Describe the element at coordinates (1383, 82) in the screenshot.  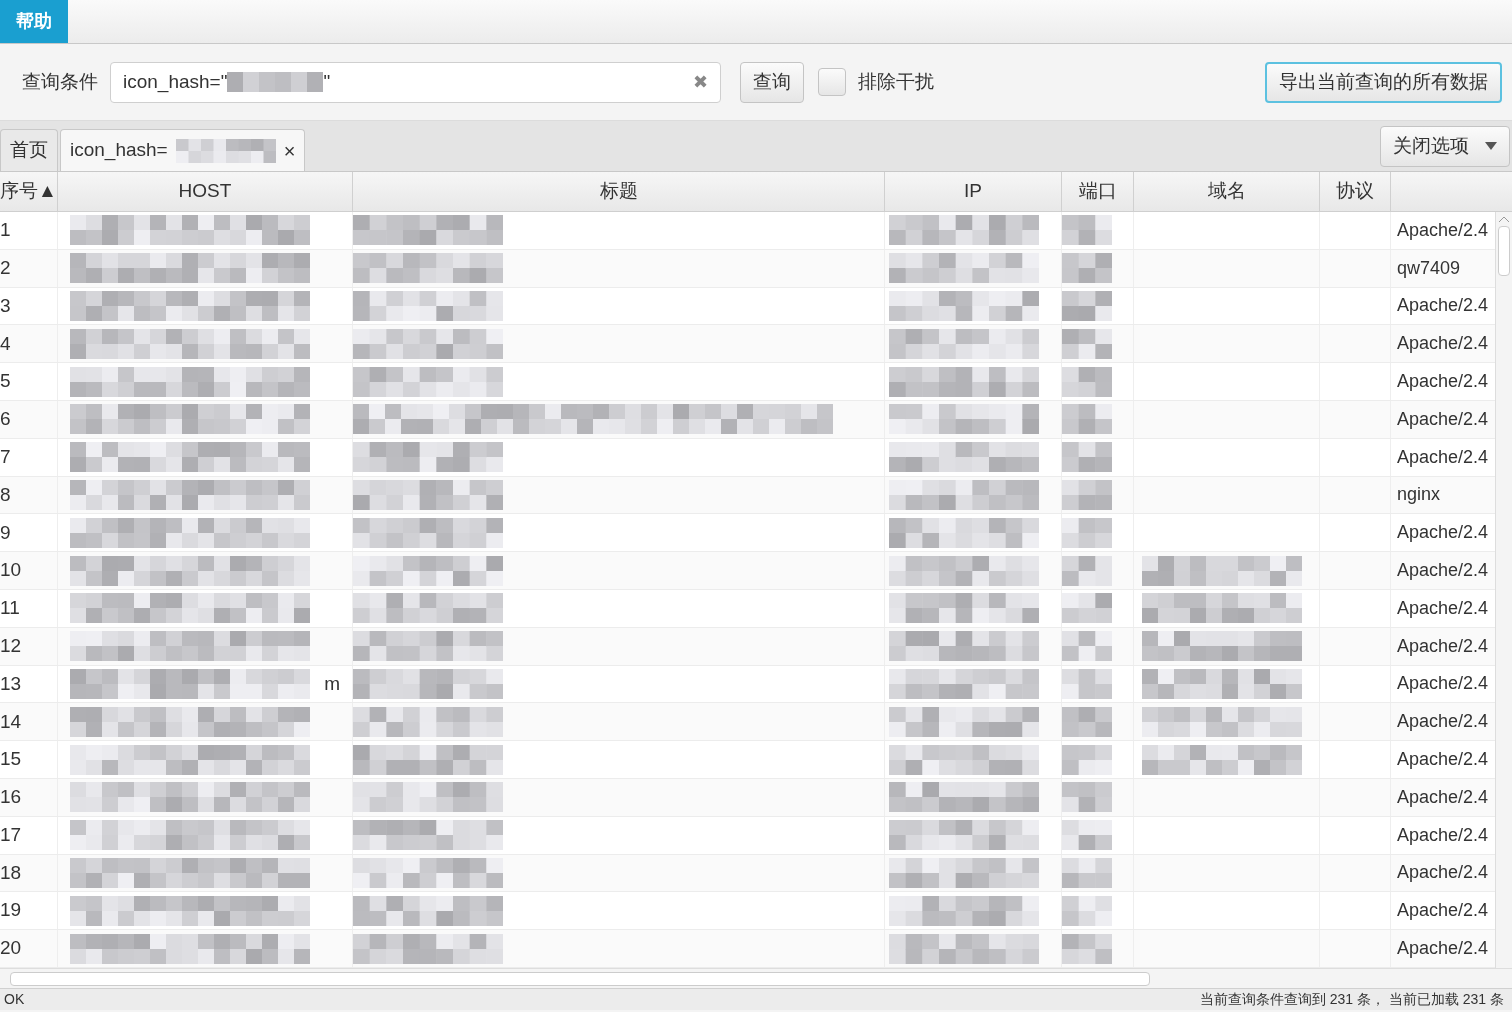
I see `export-button: 导出当前查询的所有数据` at that location.